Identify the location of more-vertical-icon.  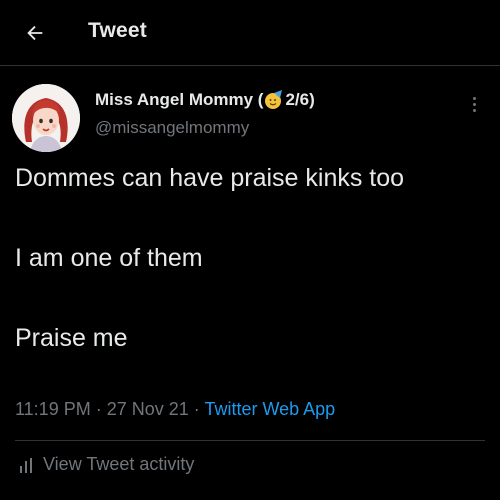
(474, 98).